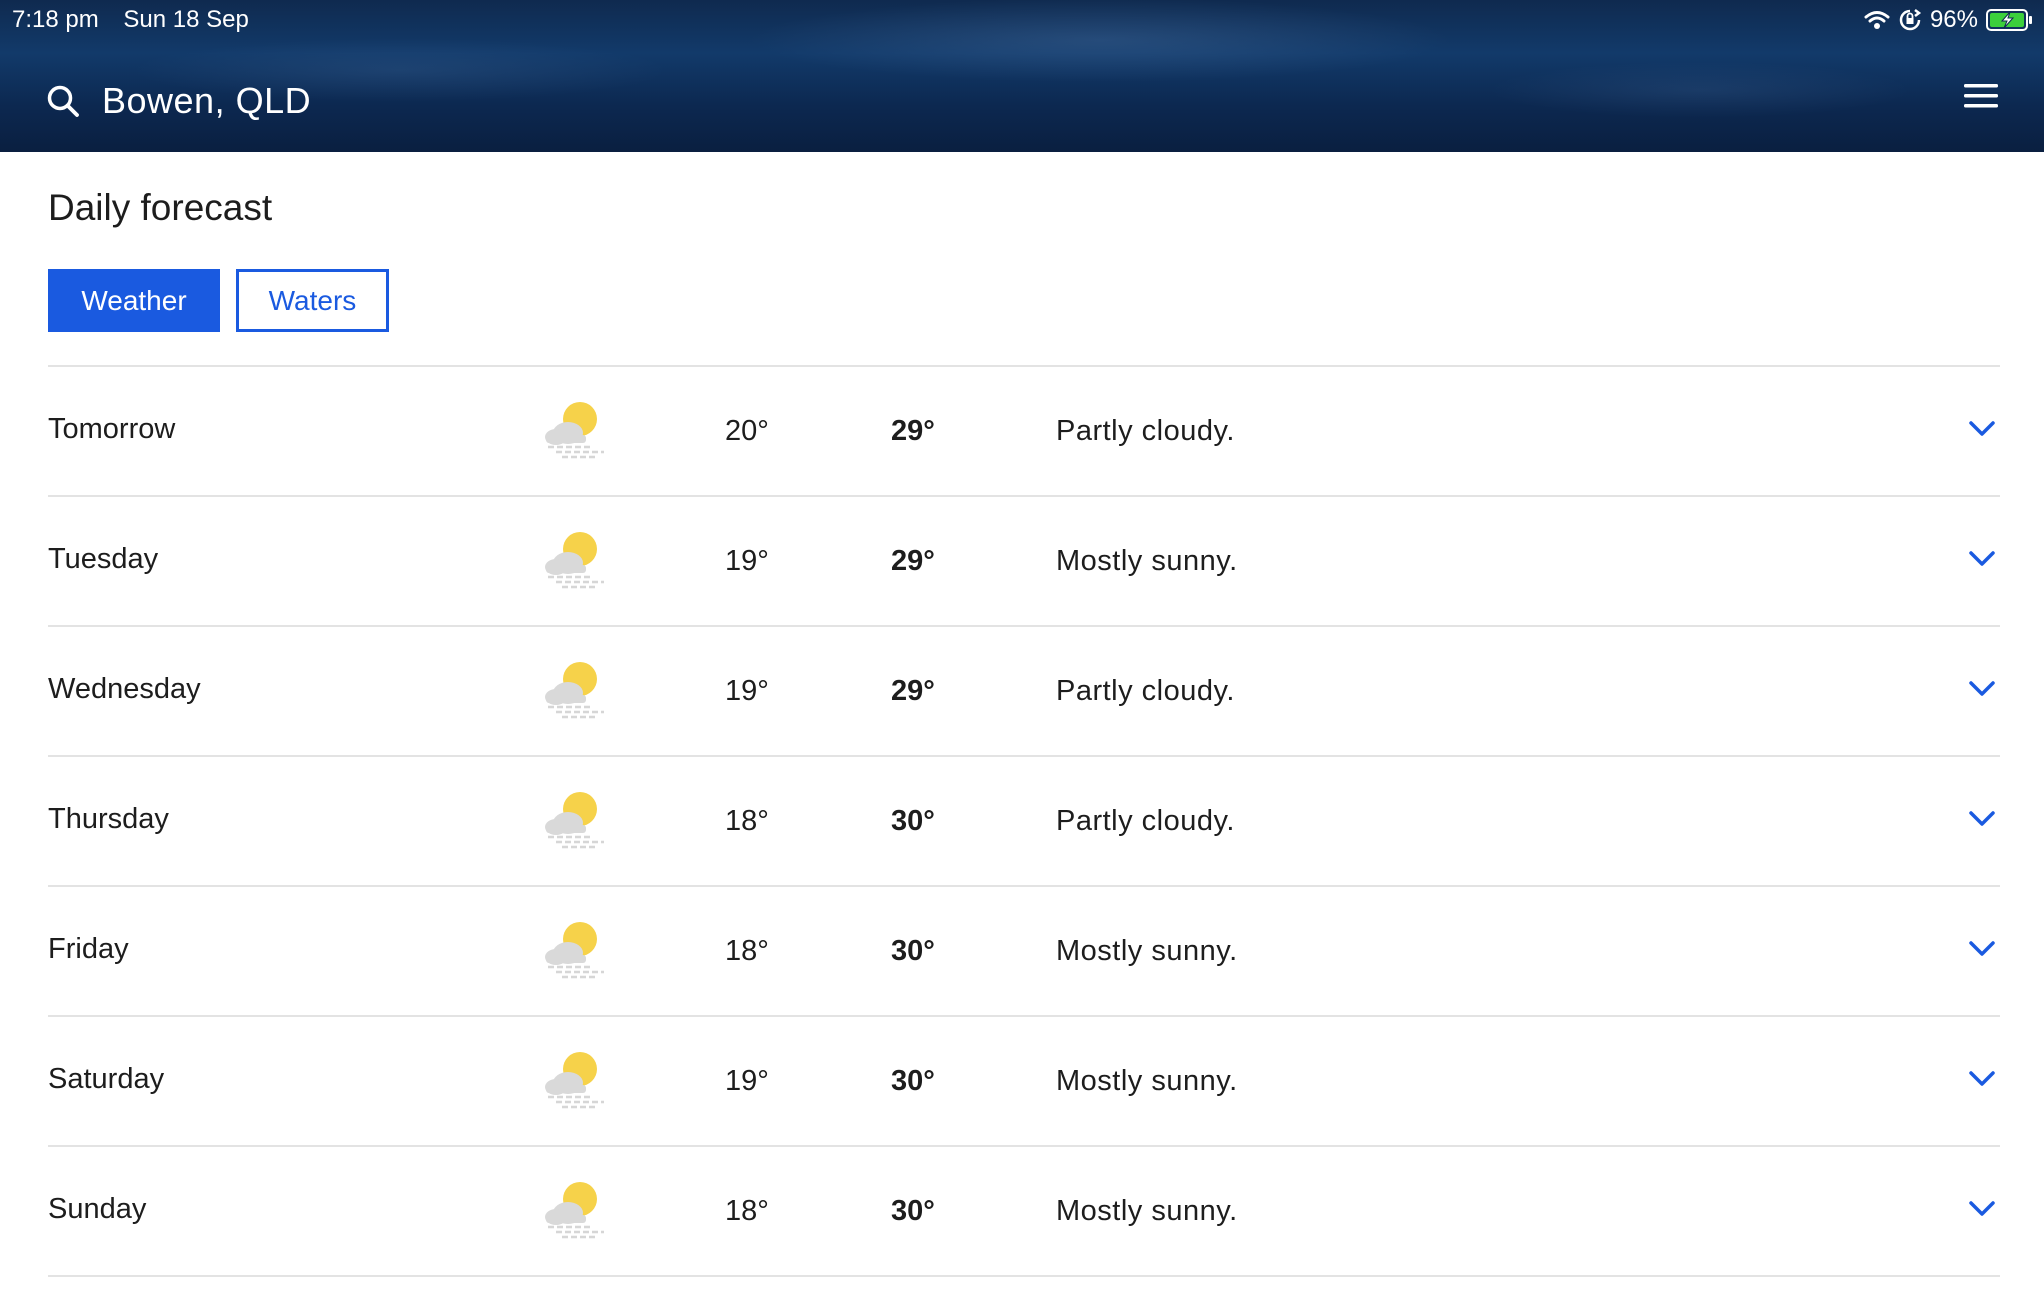 This screenshot has height=1289, width=2044. What do you see at coordinates (1024, 432) in the screenshot?
I see `forecast-row: Tomorrow 20° 29° Partly cloudy.` at bounding box center [1024, 432].